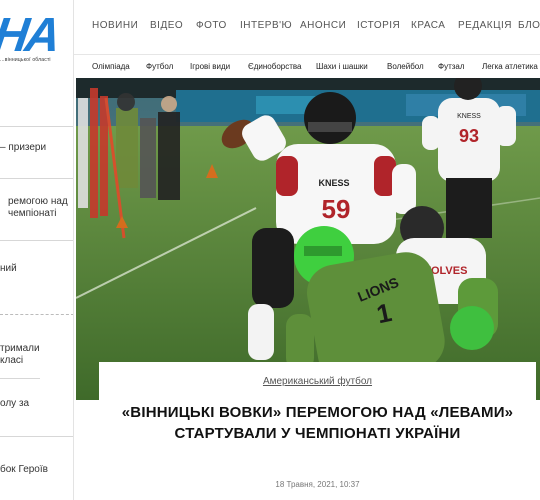 The width and height of the screenshot is (540, 500). I want to click on subnav-chess: Шахи і шашки, so click(342, 66).